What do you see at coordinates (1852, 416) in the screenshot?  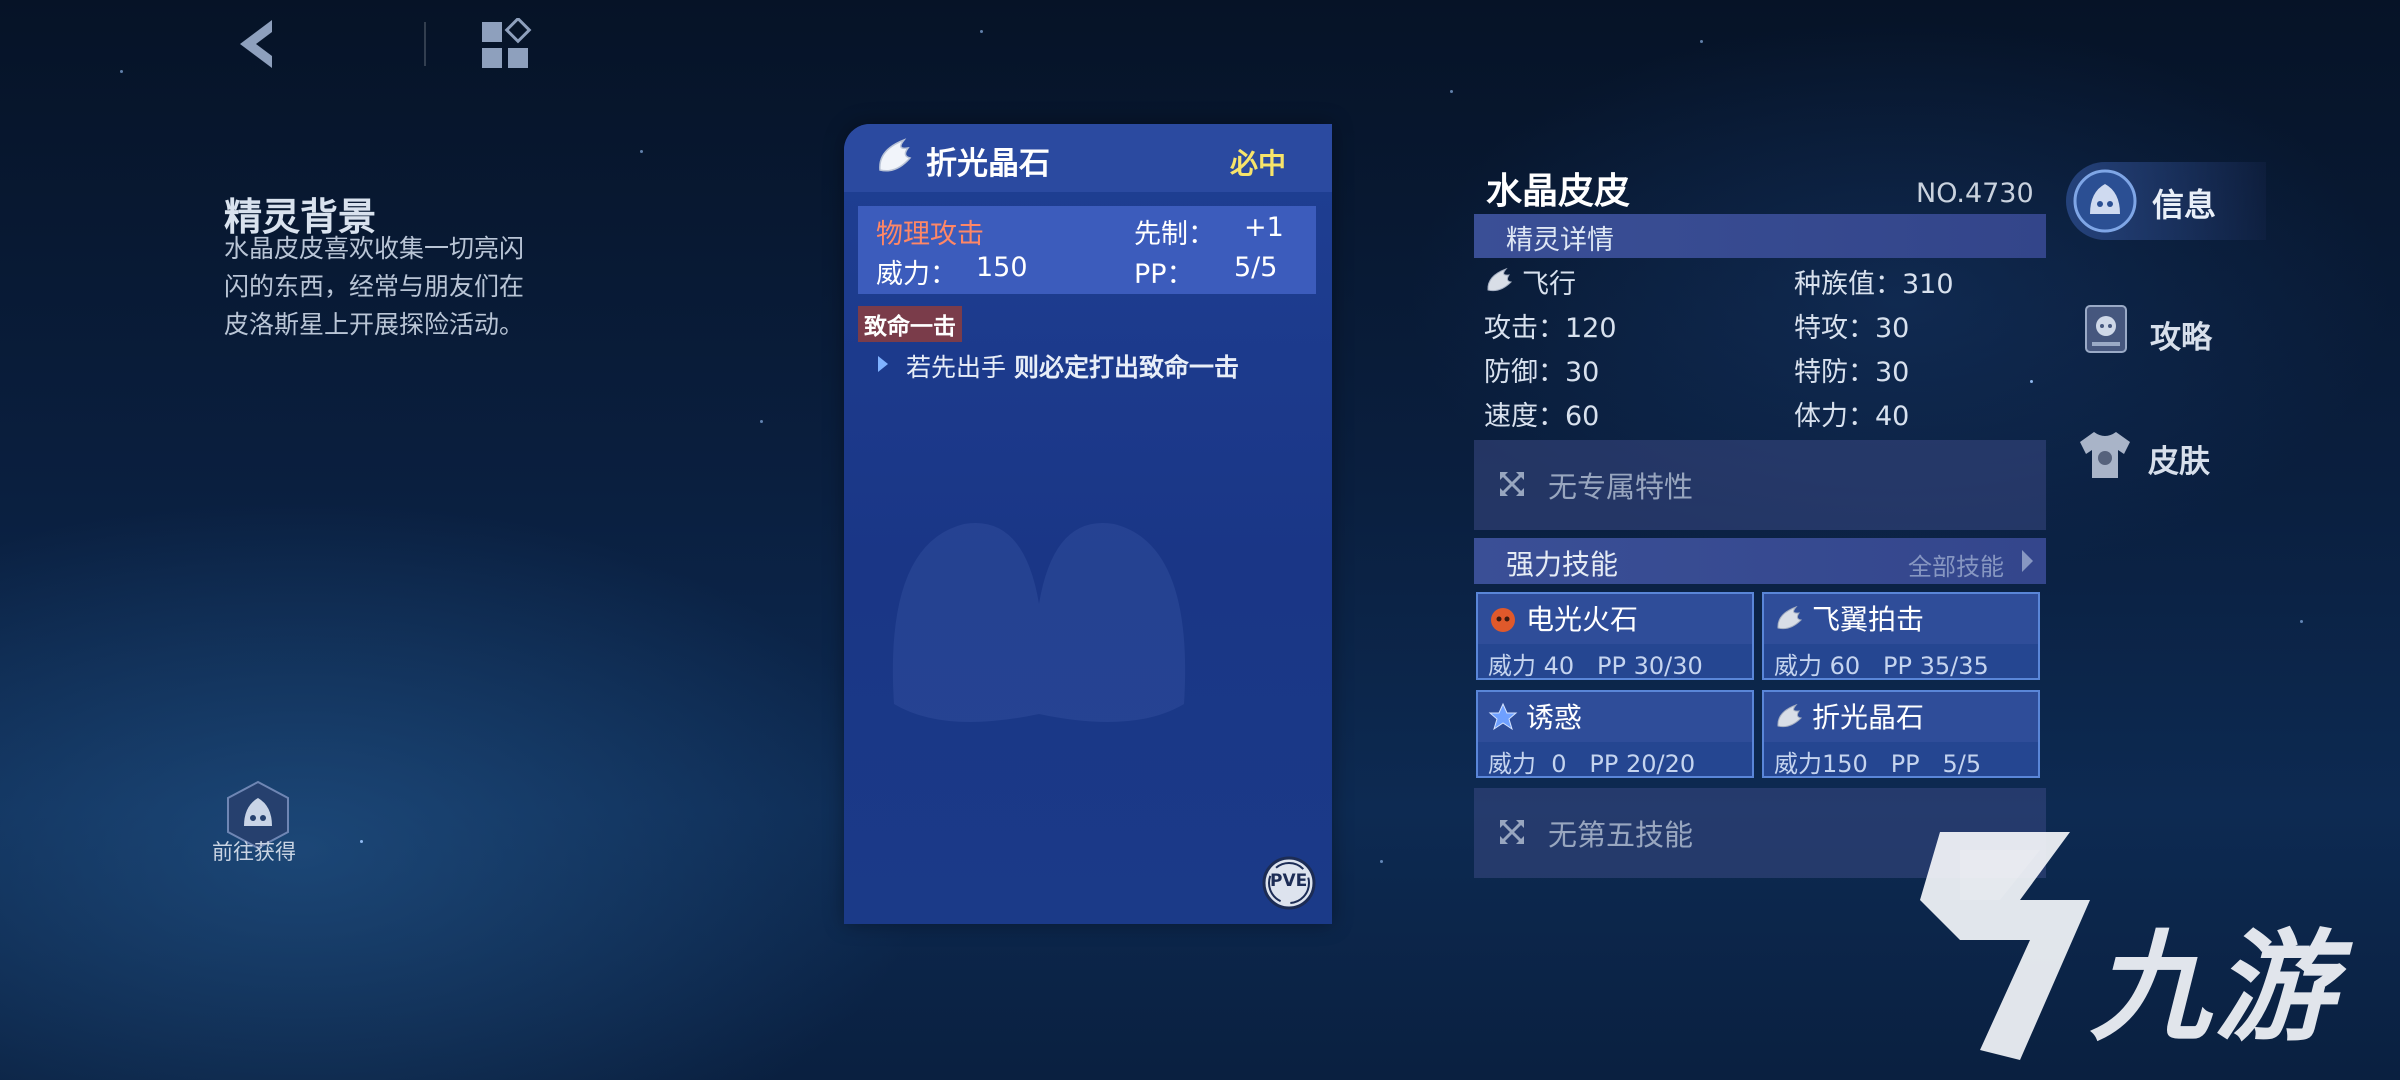 I see `hp-stat: 体力：40` at bounding box center [1852, 416].